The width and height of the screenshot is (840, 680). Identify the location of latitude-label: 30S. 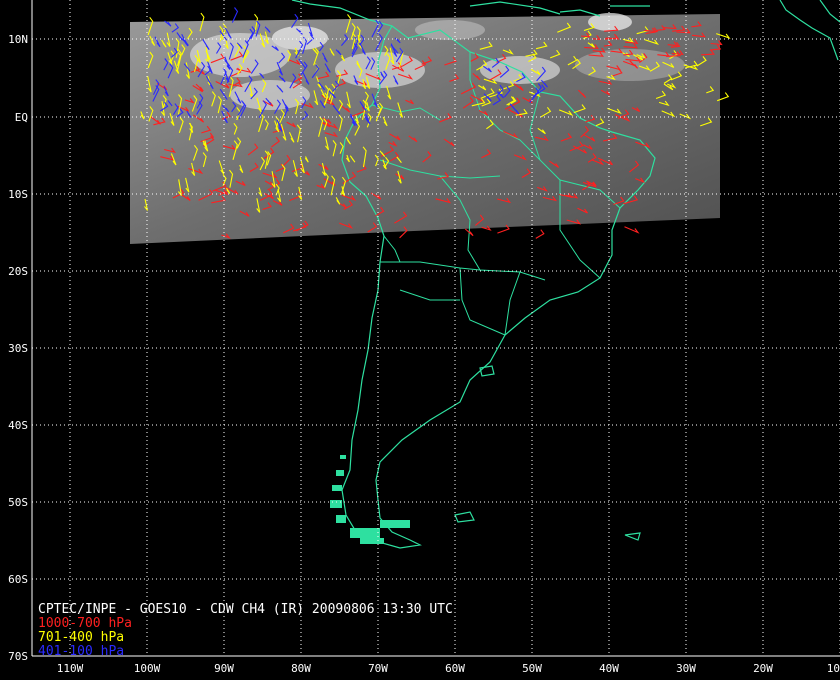
(18, 348).